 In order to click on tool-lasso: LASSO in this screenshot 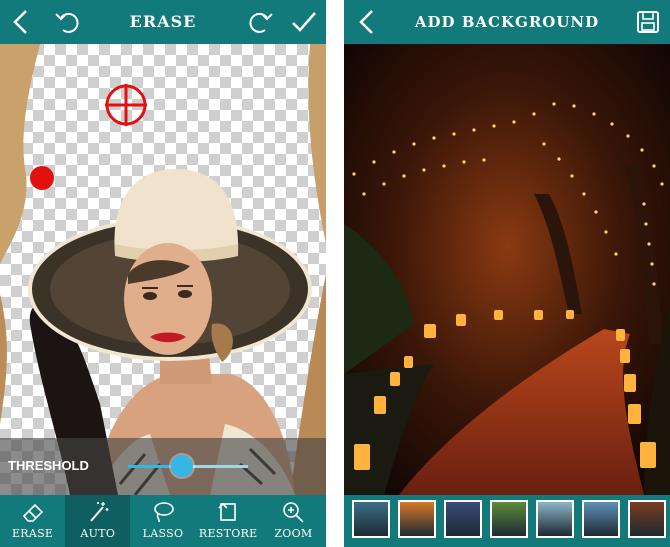, I will do `click(162, 521)`.